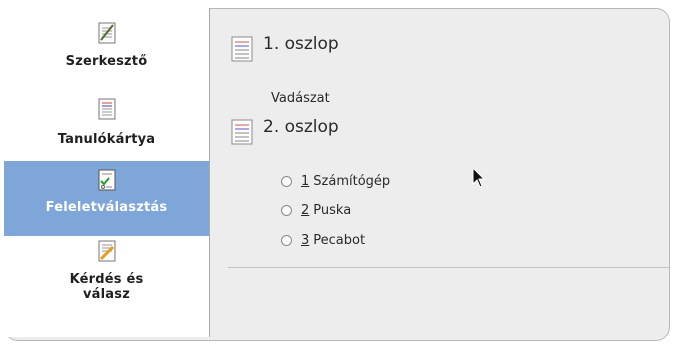 The width and height of the screenshot is (675, 344). What do you see at coordinates (305, 181) in the screenshot?
I see `option-number: 1` at bounding box center [305, 181].